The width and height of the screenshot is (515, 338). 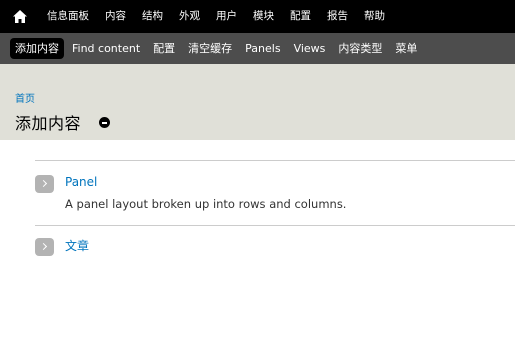 What do you see at coordinates (275, 244) in the screenshot?
I see `list-item: 文章` at bounding box center [275, 244].